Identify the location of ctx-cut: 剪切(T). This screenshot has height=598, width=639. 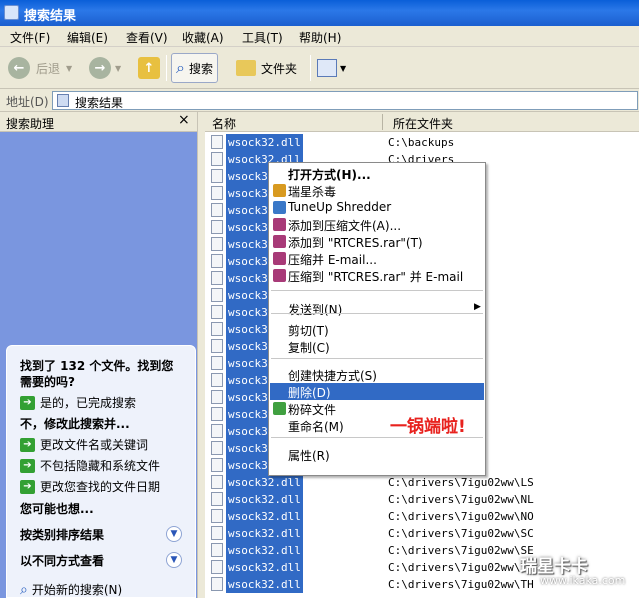
(377, 329).